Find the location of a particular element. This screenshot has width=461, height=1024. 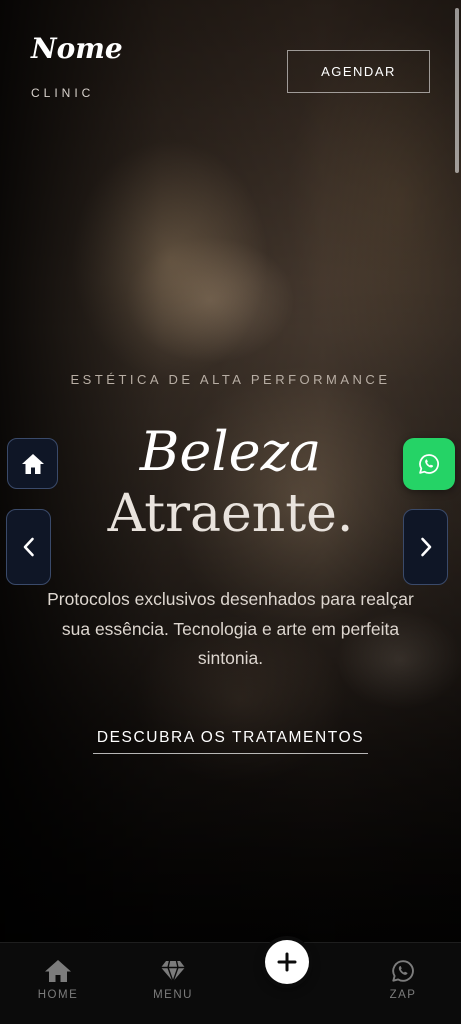

nav-item-label: ZAP is located at coordinates (403, 995).